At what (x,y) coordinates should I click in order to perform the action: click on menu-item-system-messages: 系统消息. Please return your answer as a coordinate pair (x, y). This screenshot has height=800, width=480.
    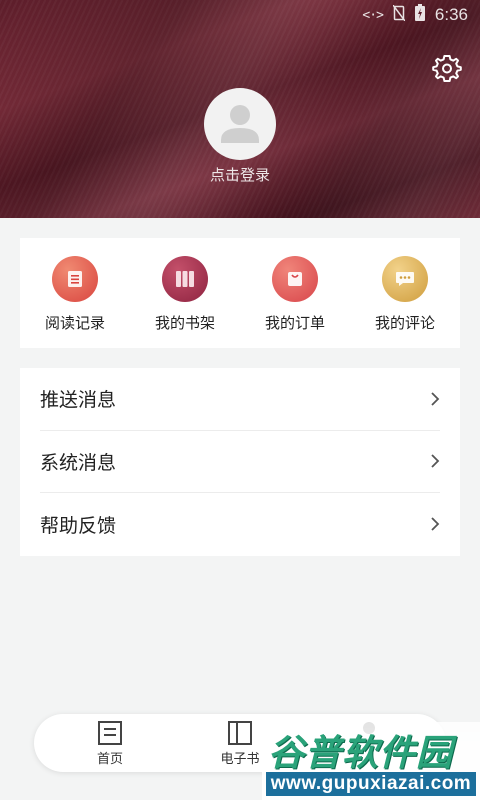
    Looking at the image, I should click on (240, 462).